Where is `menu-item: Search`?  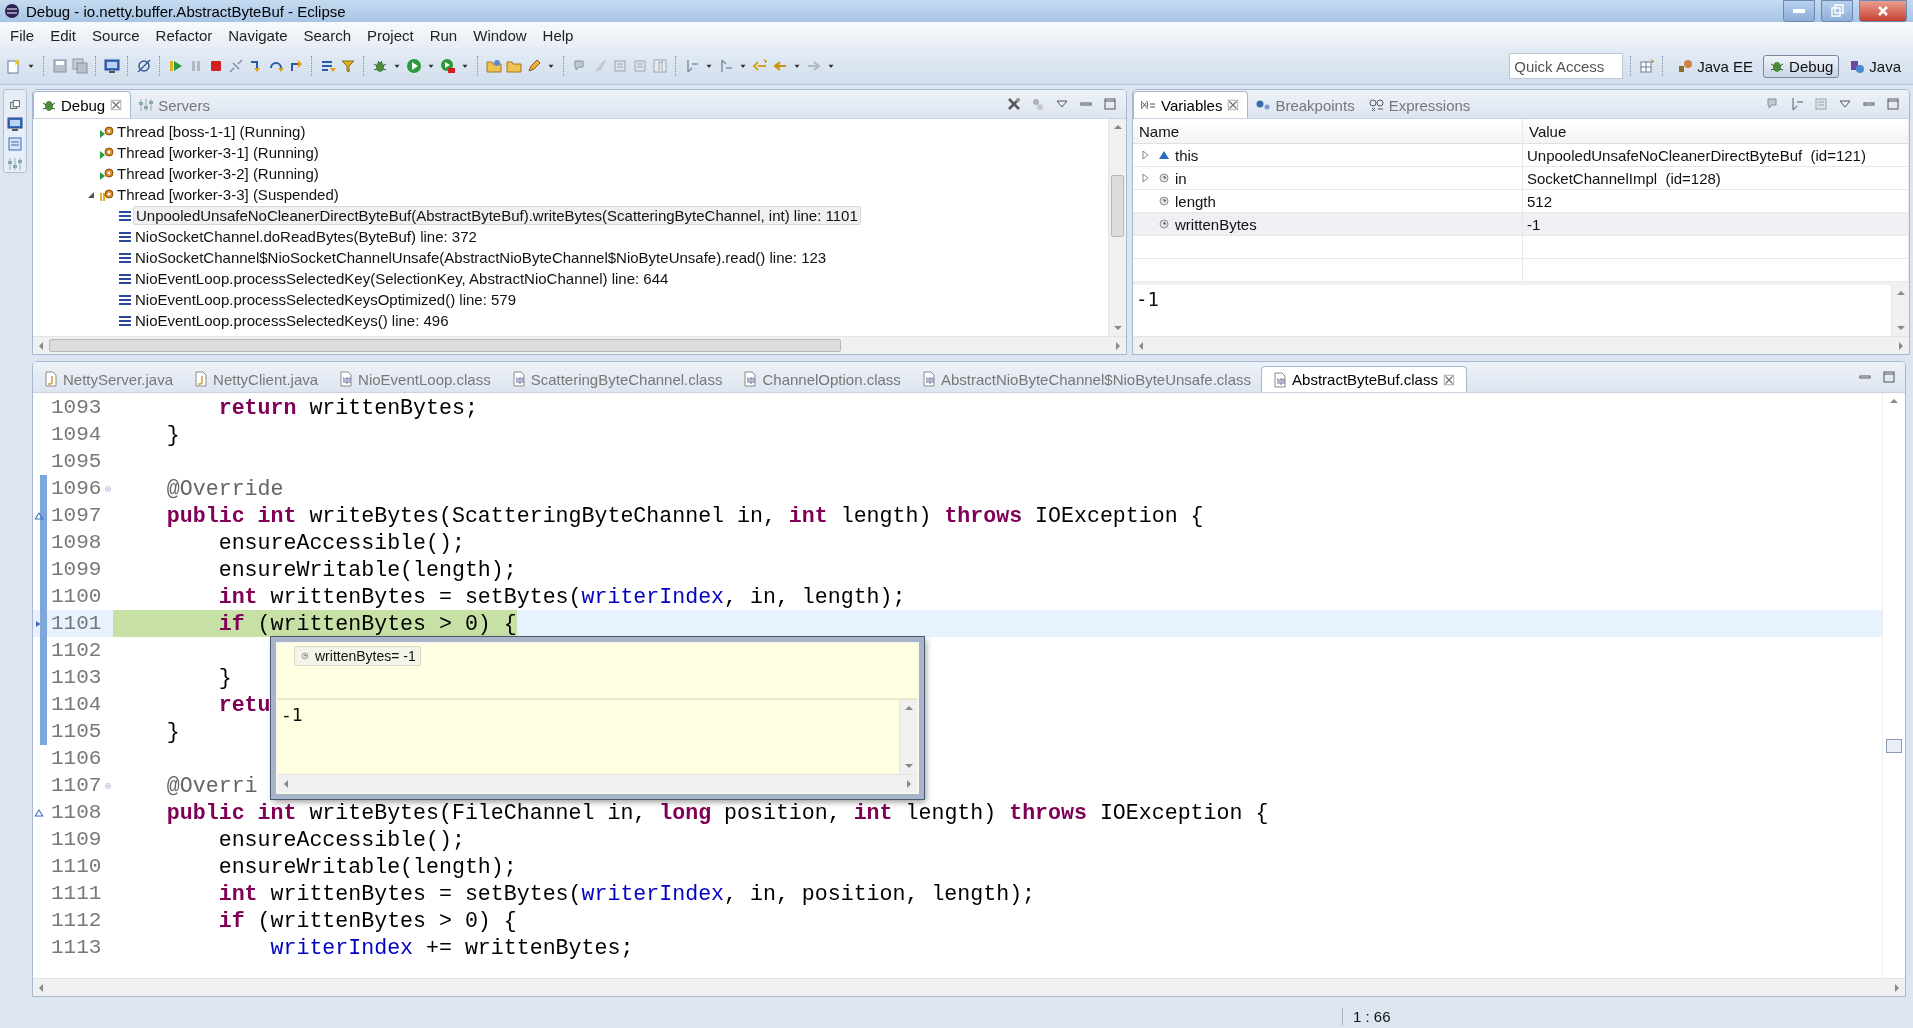 menu-item: Search is located at coordinates (327, 35).